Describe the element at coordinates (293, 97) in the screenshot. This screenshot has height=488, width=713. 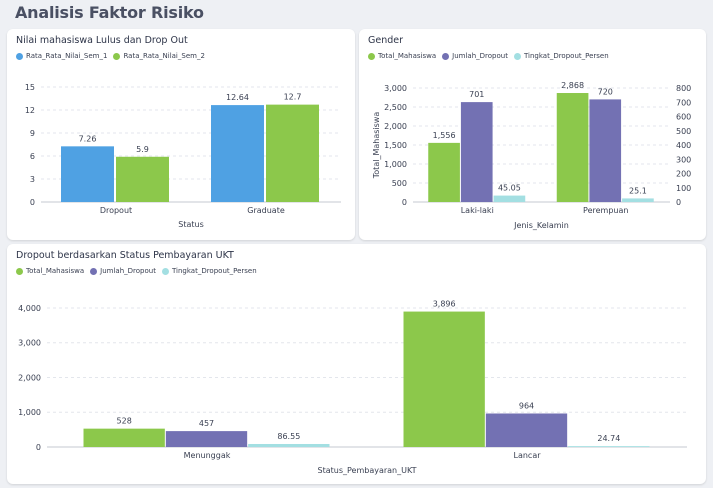
I see `data-label: 12.7` at that location.